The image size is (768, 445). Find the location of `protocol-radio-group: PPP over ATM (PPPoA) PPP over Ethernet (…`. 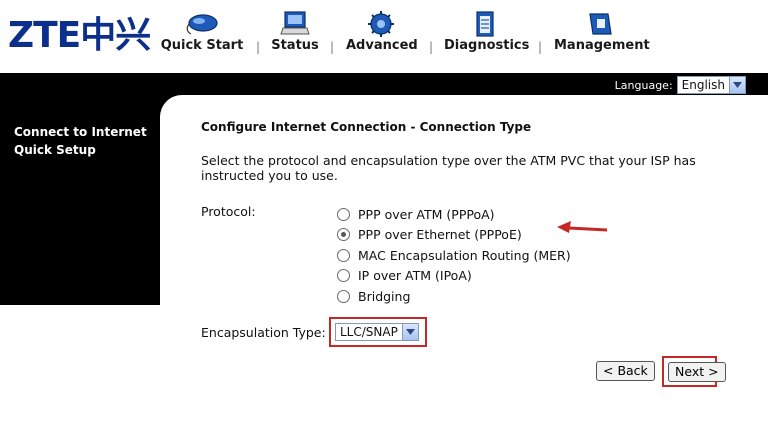

protocol-radio-group: PPP over ATM (PPPoA) PPP over Ethernet (… is located at coordinates (454, 255).